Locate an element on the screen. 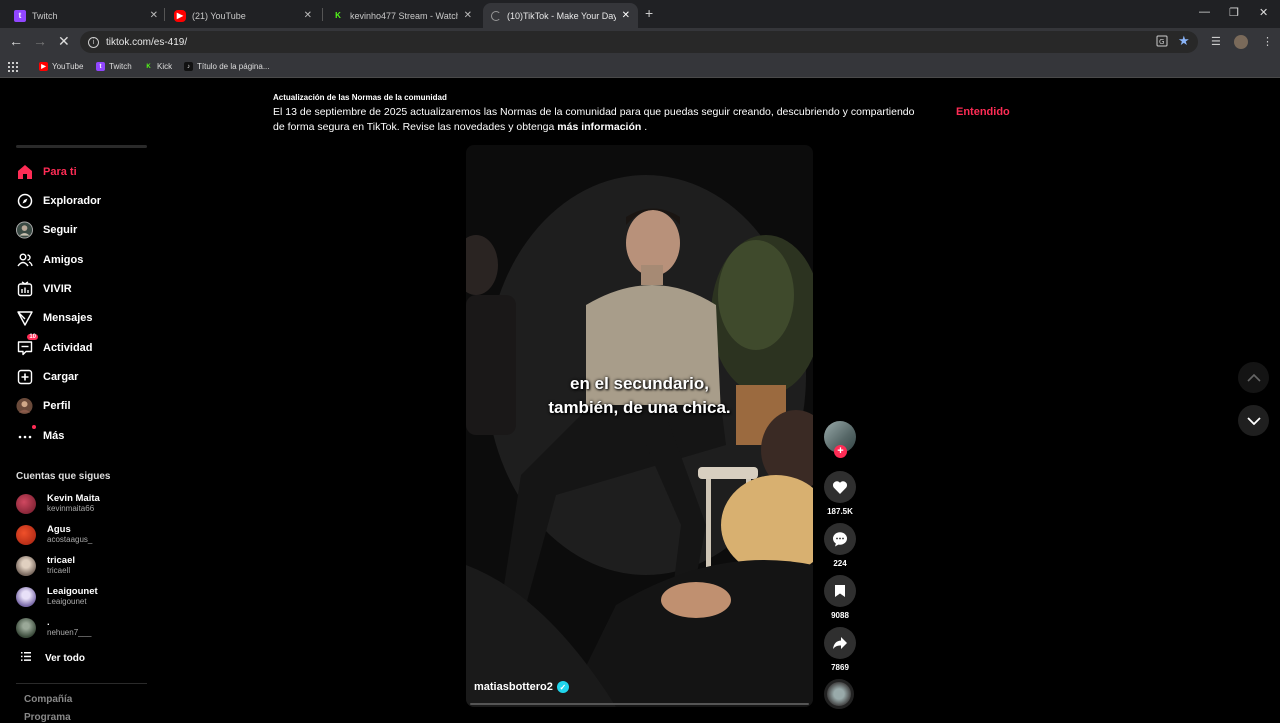  bookmark-kick: K Kick is located at coordinates (158, 66).